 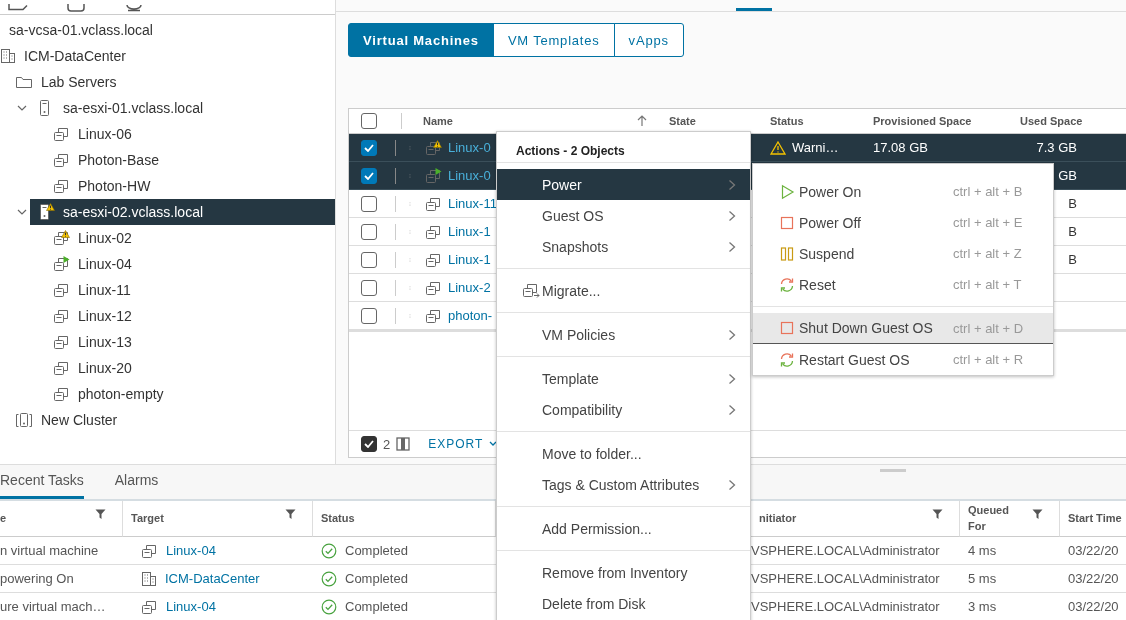 What do you see at coordinates (387, 444) in the screenshot?
I see `selected-count: 2` at bounding box center [387, 444].